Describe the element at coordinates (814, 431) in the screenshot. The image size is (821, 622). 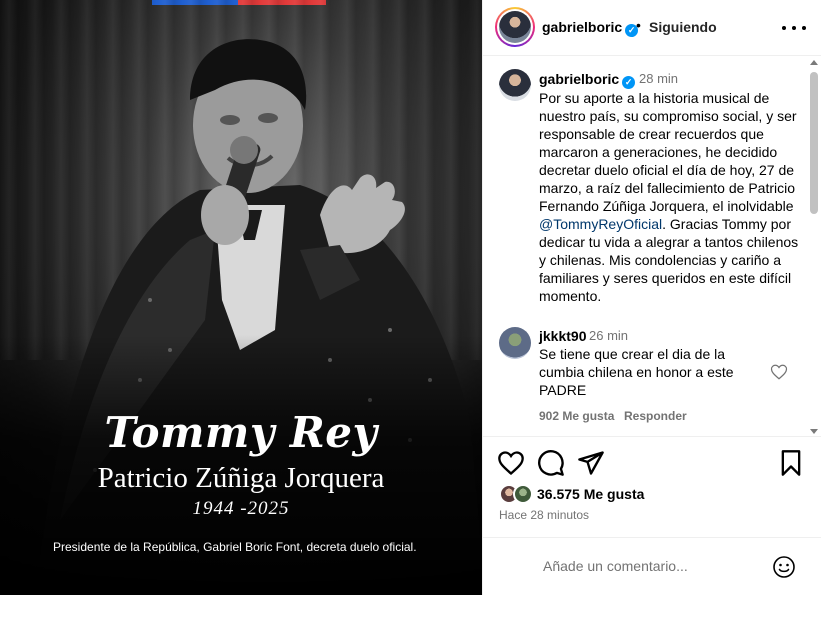
I see `scroll-down-arrow-icon` at that location.